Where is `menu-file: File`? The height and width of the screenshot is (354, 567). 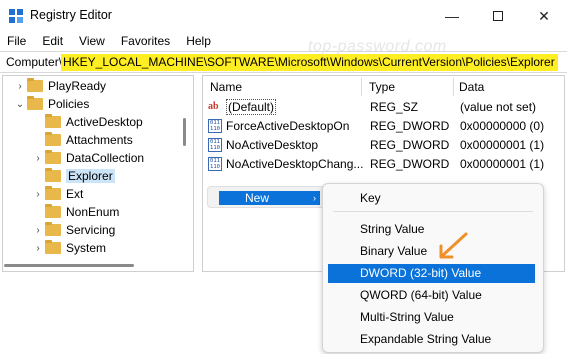 menu-file: File is located at coordinates (17, 41).